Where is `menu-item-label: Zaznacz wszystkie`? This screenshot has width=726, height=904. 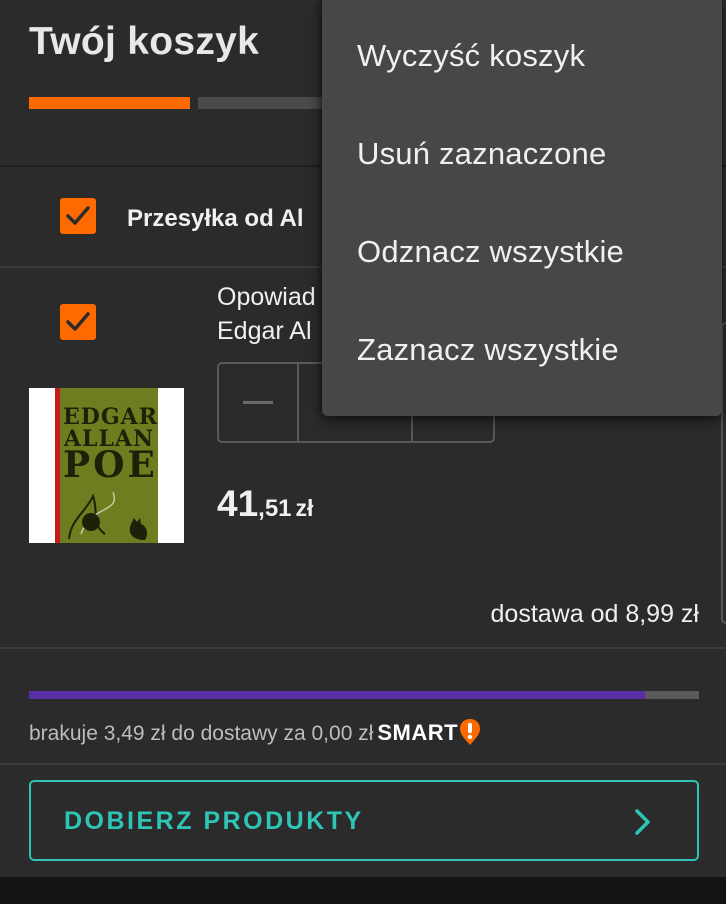 menu-item-label: Zaznacz wszystkie is located at coordinates (488, 349).